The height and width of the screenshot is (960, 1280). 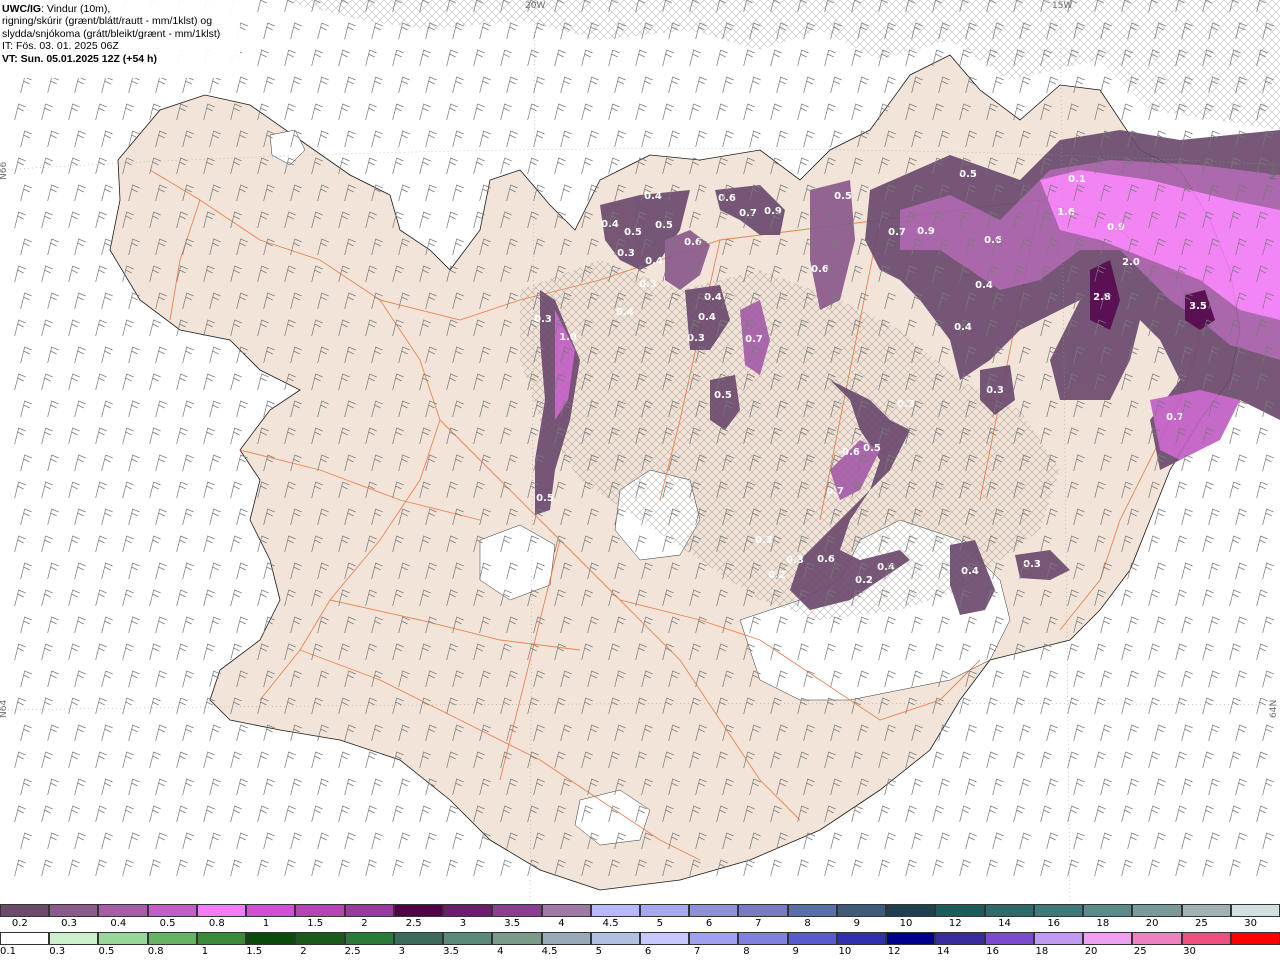 I want to click on model-name: UWC/IG, so click(x=22, y=9).